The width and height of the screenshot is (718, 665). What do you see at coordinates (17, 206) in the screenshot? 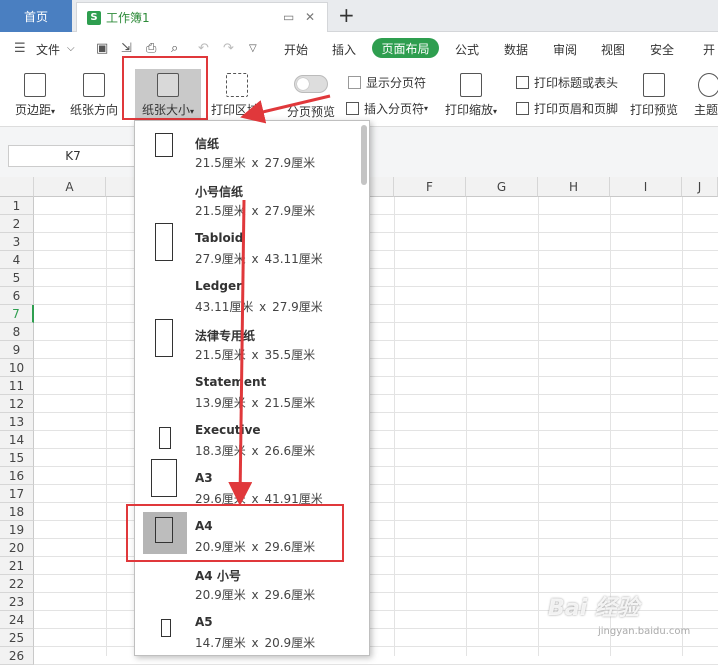
I see `row-header: 1` at bounding box center [17, 206].